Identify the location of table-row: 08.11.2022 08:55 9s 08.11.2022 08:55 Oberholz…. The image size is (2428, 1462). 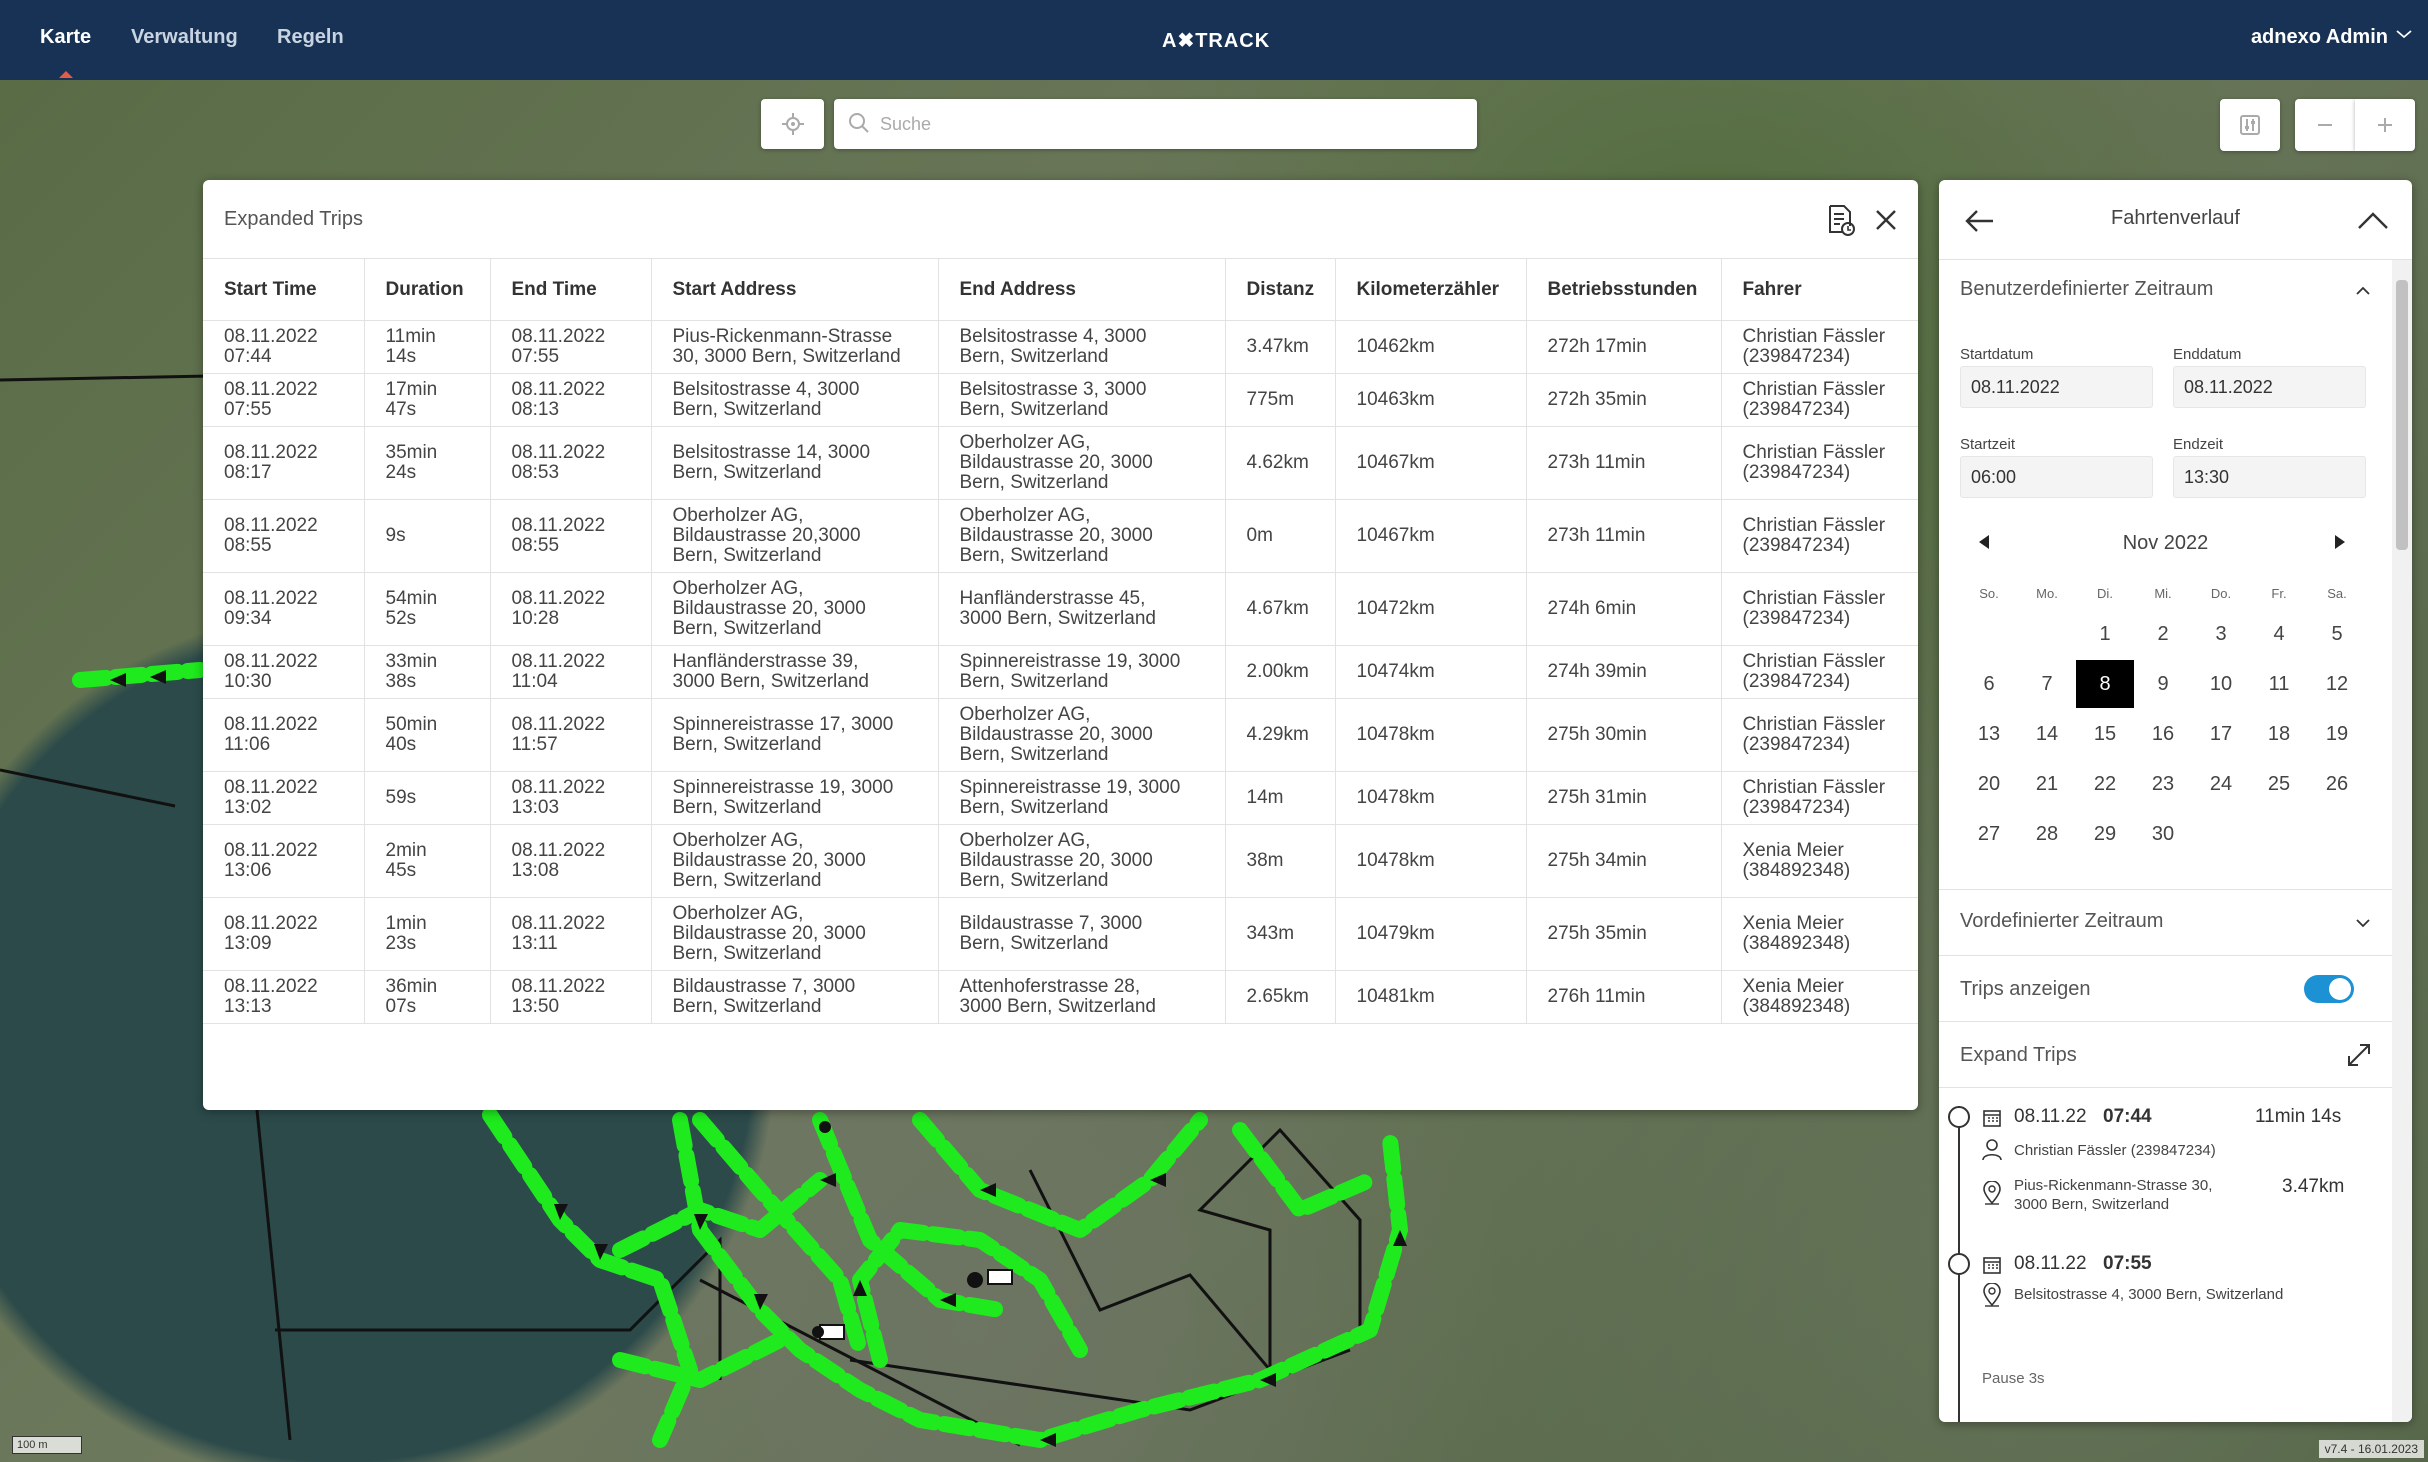
(1060, 536).